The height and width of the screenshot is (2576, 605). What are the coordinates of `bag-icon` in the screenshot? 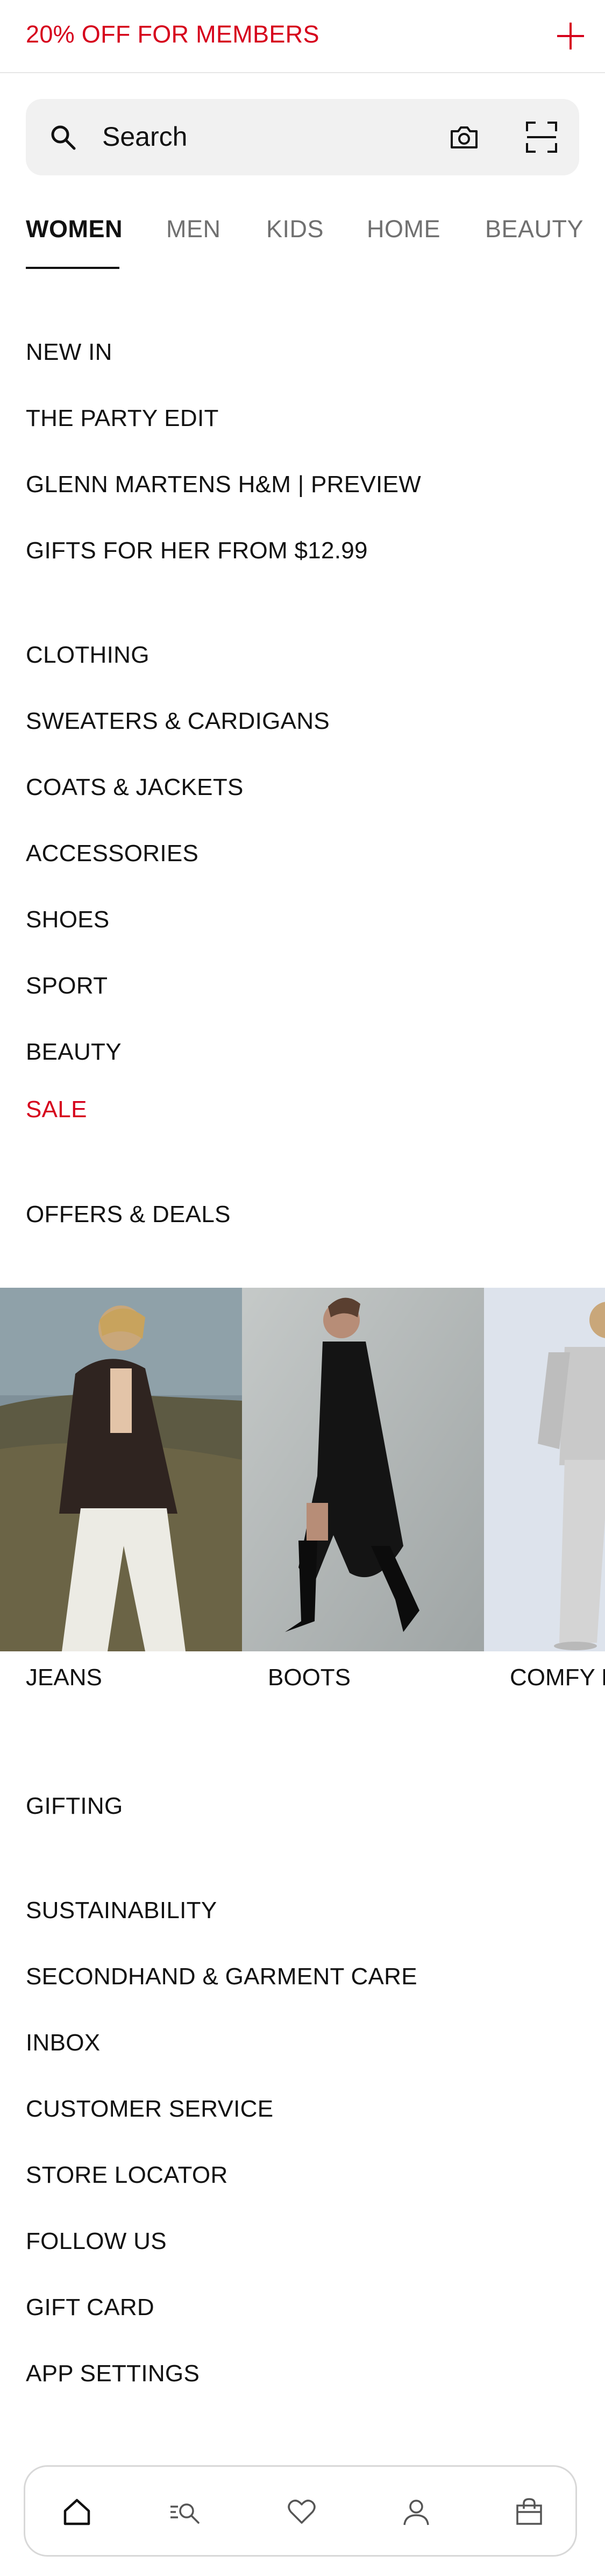 It's located at (529, 2512).